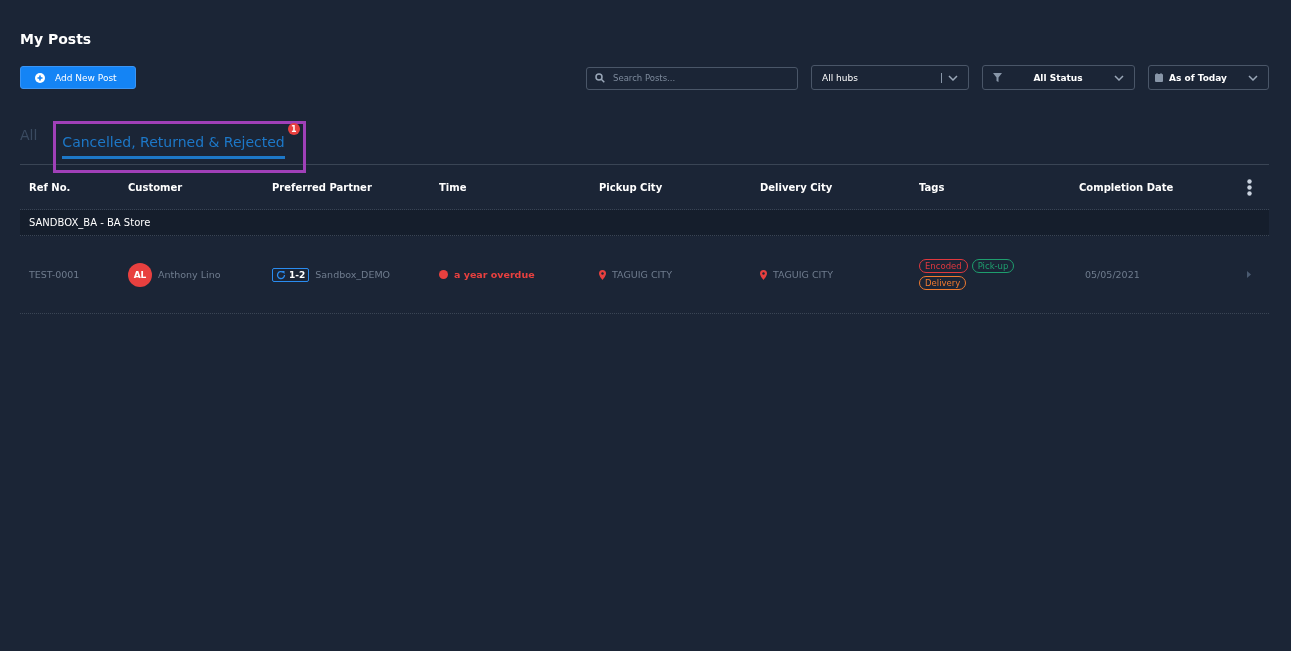  What do you see at coordinates (55, 274) in the screenshot?
I see `ref-number: TEST-0001` at bounding box center [55, 274].